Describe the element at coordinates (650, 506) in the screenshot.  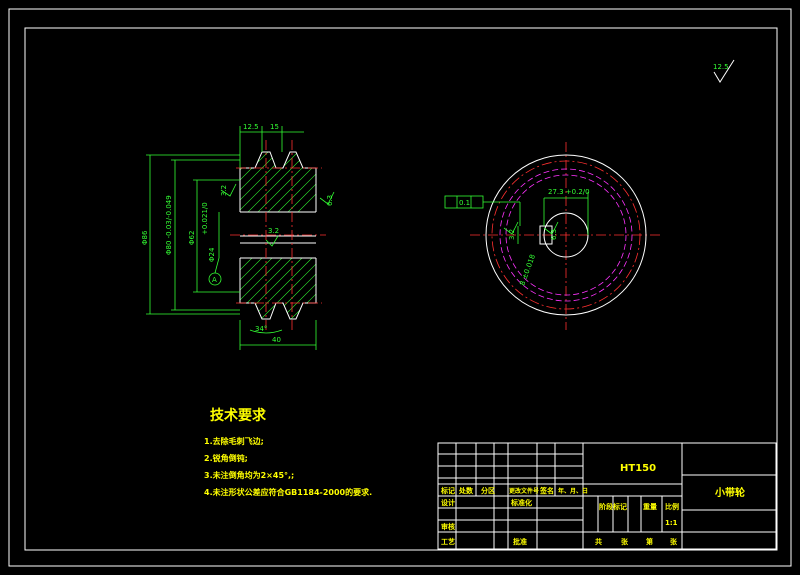
I see `tb-weight: 重量` at that location.